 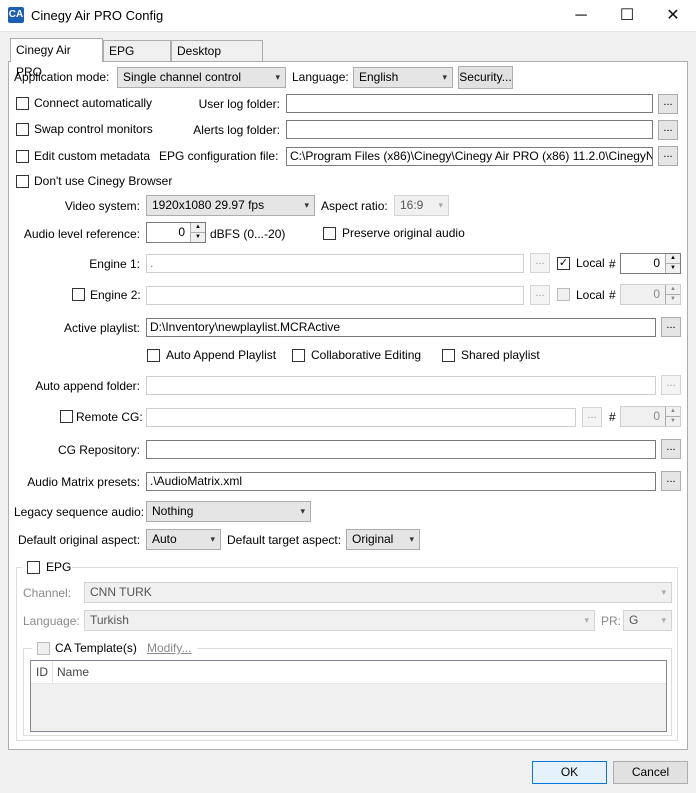 What do you see at coordinates (403, 233) in the screenshot?
I see `preserve-original-audio-label: Preserve original audio` at bounding box center [403, 233].